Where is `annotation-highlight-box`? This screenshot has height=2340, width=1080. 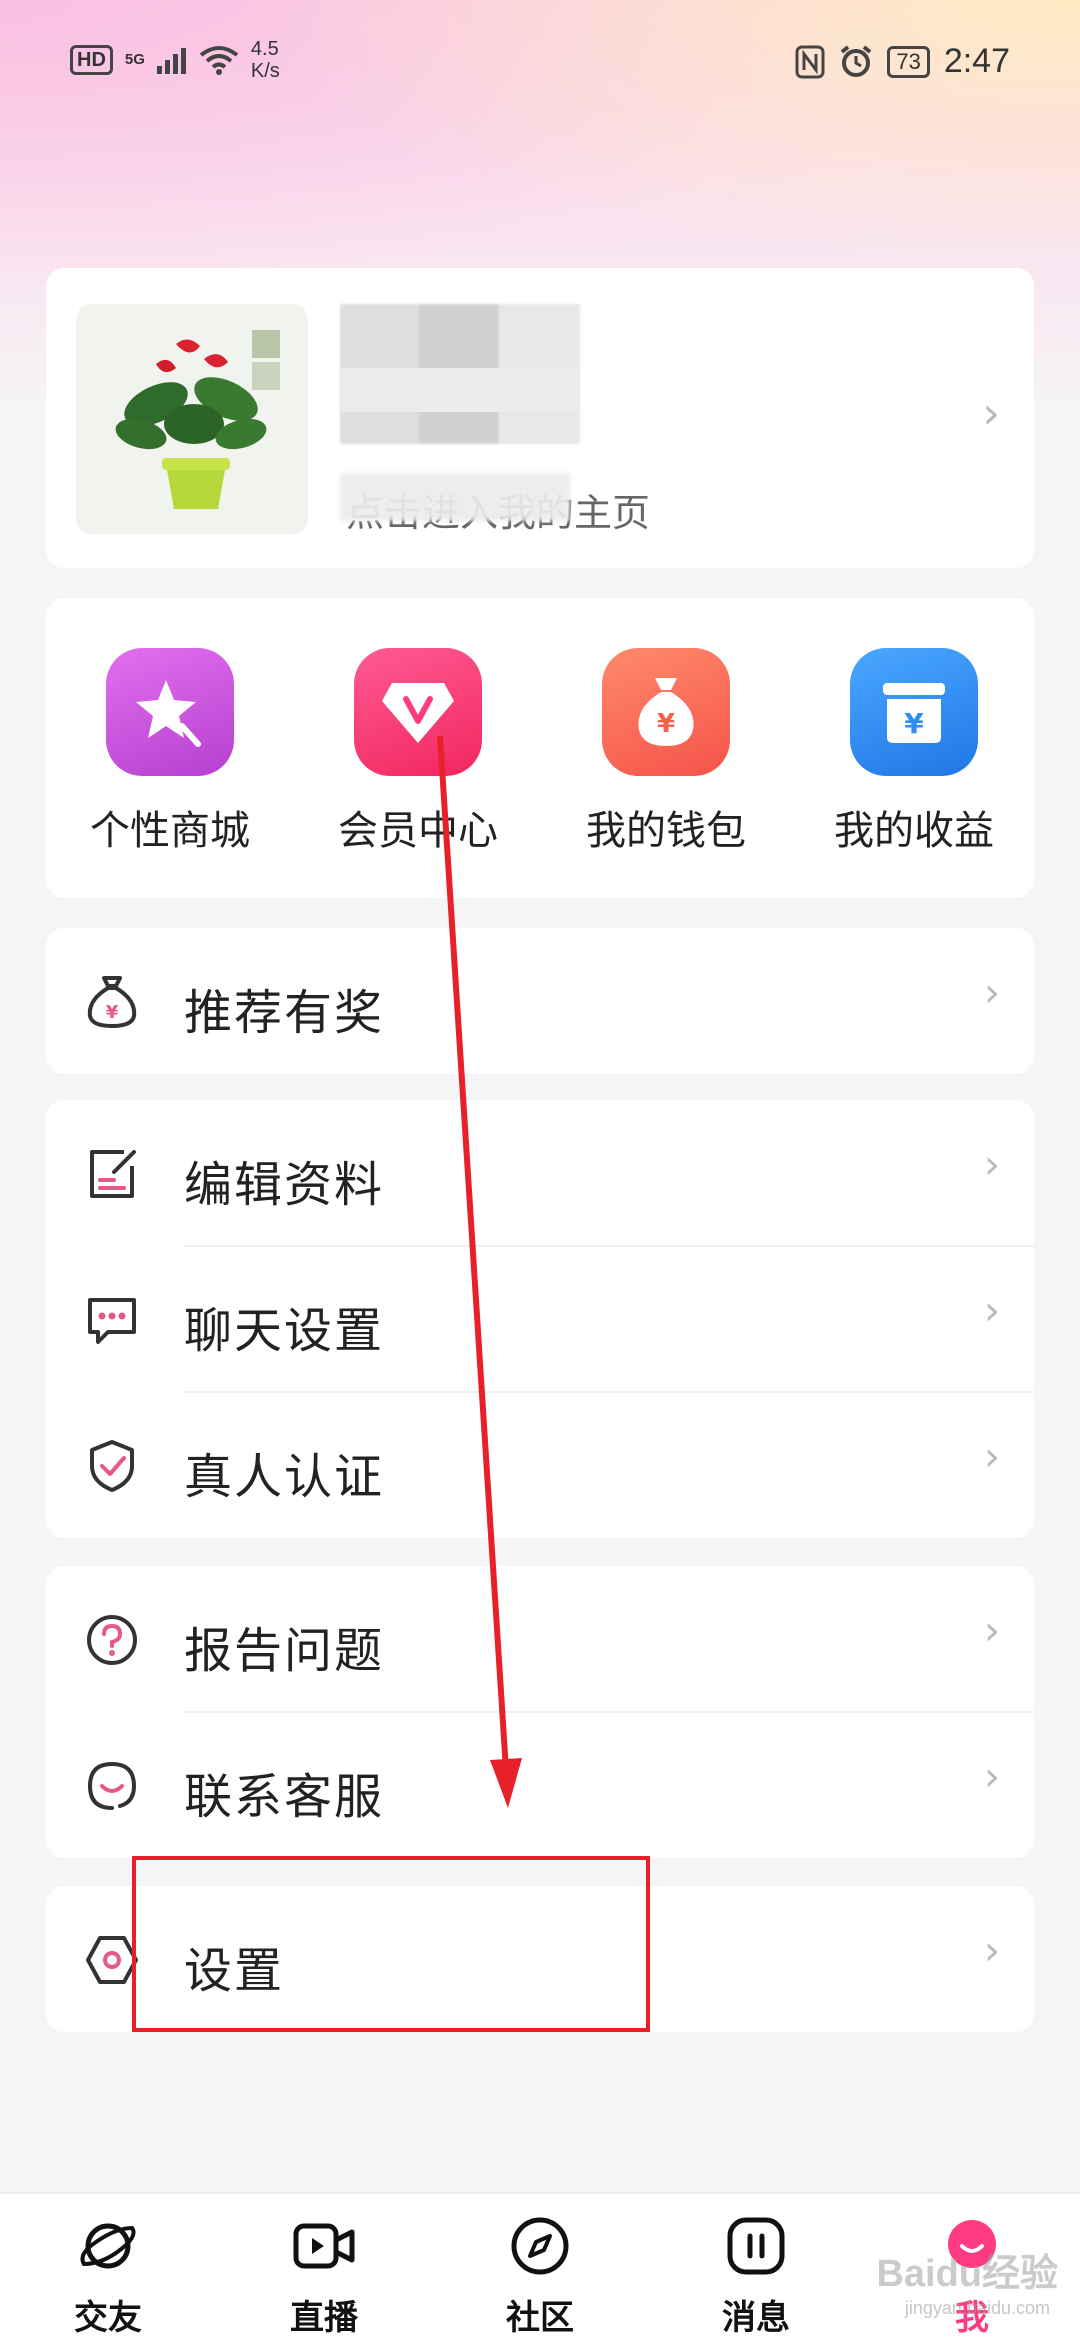 annotation-highlight-box is located at coordinates (391, 1944).